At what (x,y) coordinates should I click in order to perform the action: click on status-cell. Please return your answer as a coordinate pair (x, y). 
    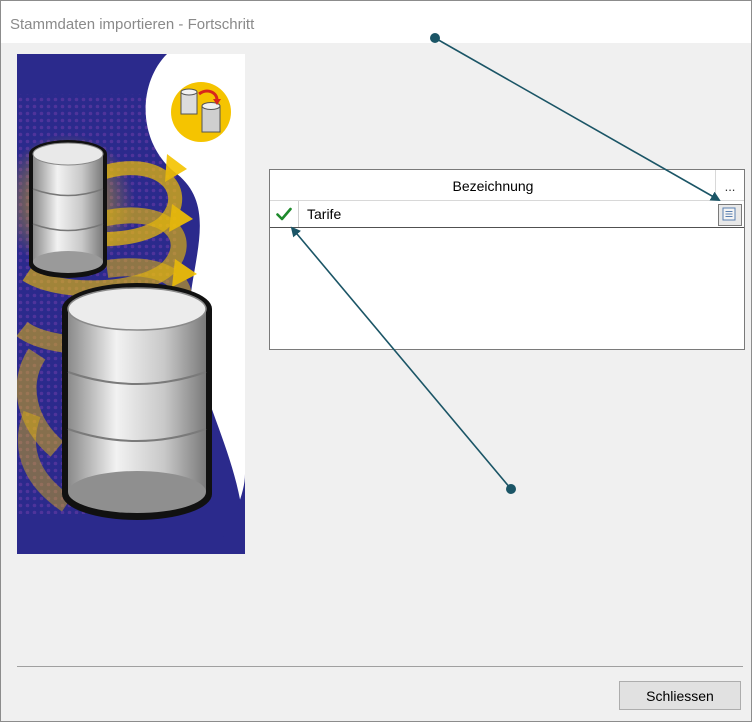
    Looking at the image, I should click on (284, 214).